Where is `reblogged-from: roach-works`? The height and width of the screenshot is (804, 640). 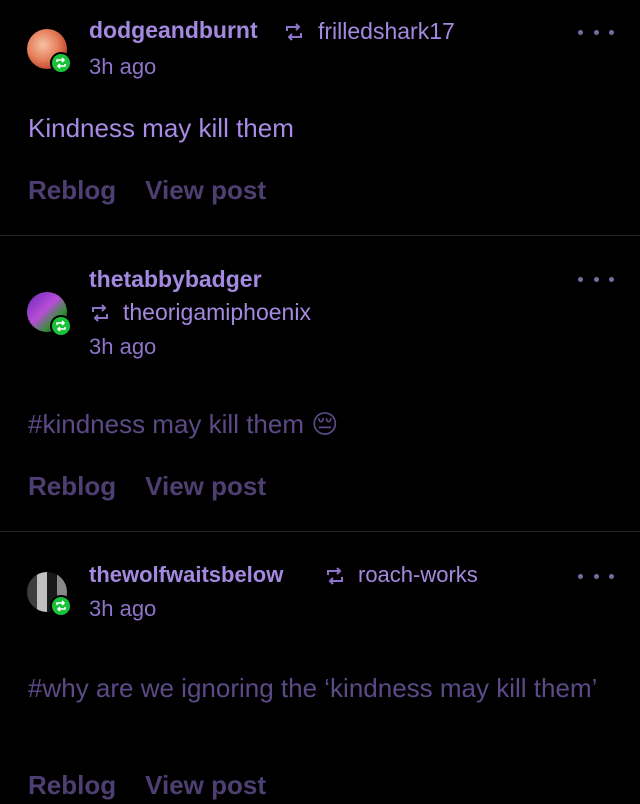 reblogged-from: roach-works is located at coordinates (418, 575).